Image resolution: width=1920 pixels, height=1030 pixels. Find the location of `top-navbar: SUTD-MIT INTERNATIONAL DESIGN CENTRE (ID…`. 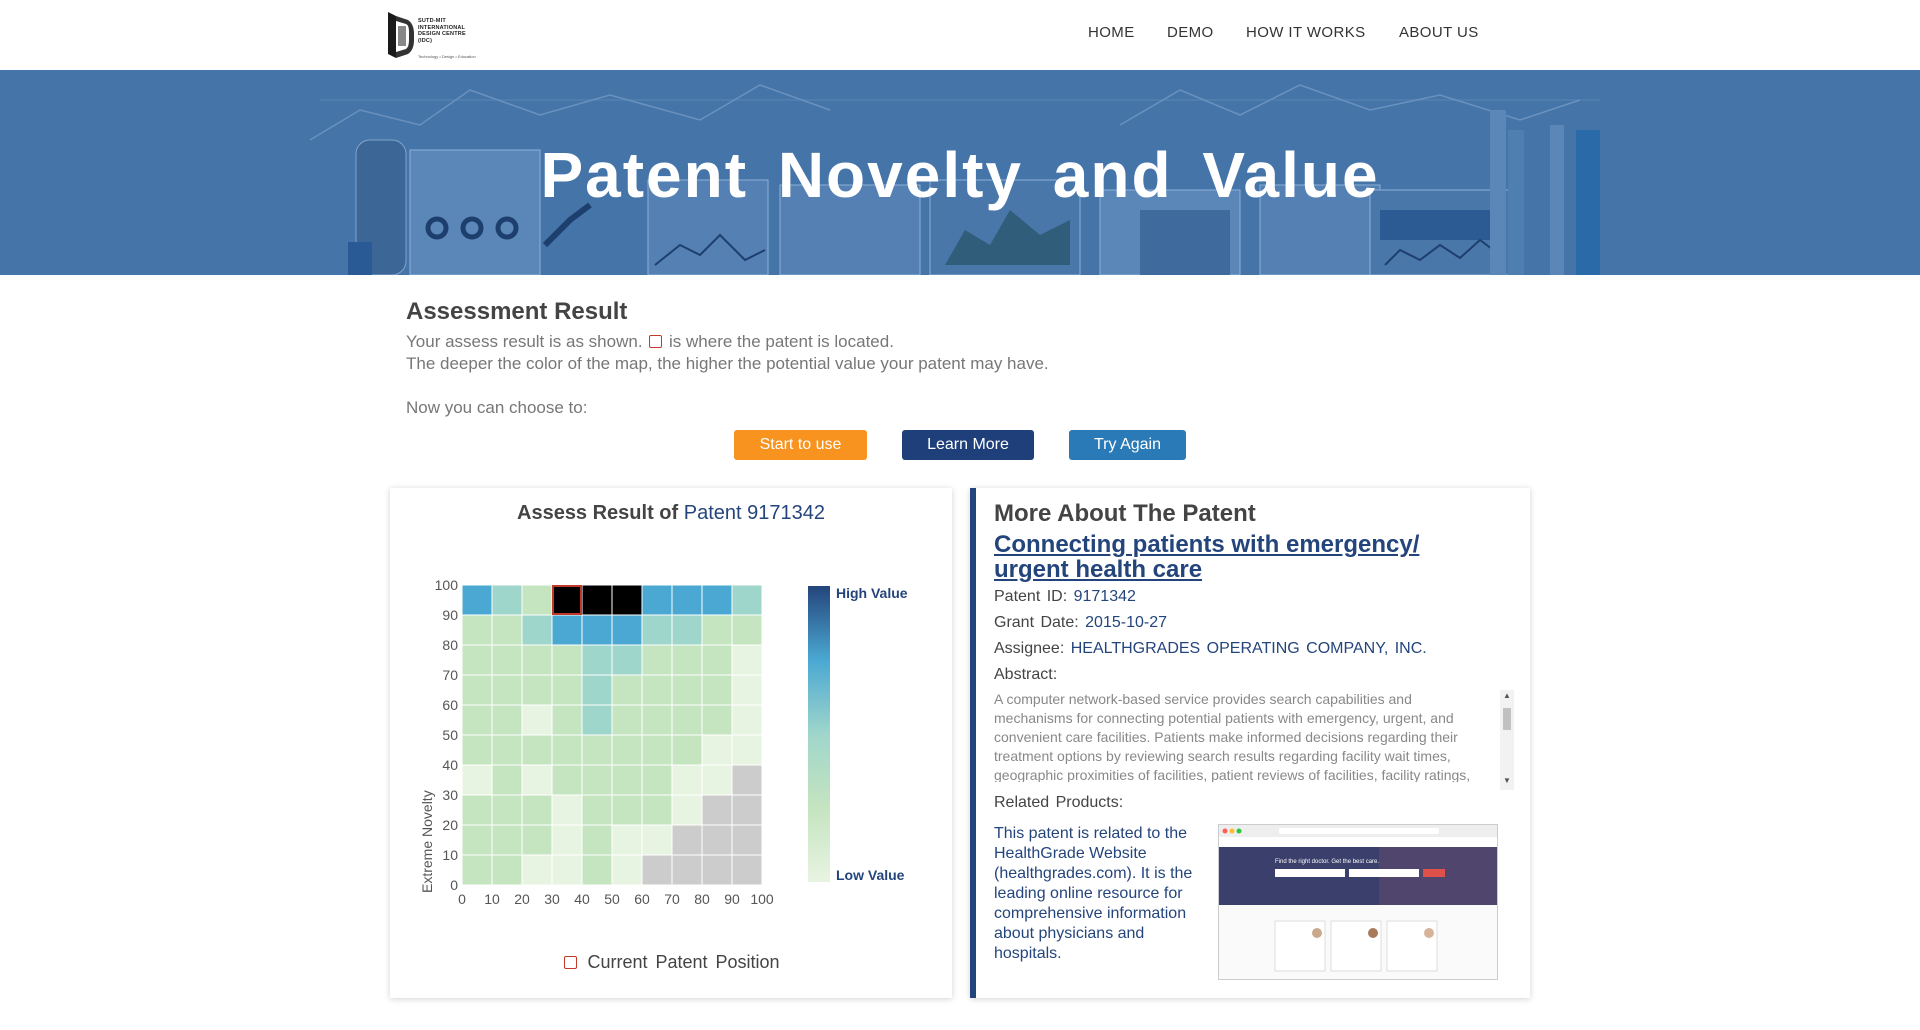

top-navbar: SUTD-MIT INTERNATIONAL DESIGN CENTRE (ID… is located at coordinates (960, 35).